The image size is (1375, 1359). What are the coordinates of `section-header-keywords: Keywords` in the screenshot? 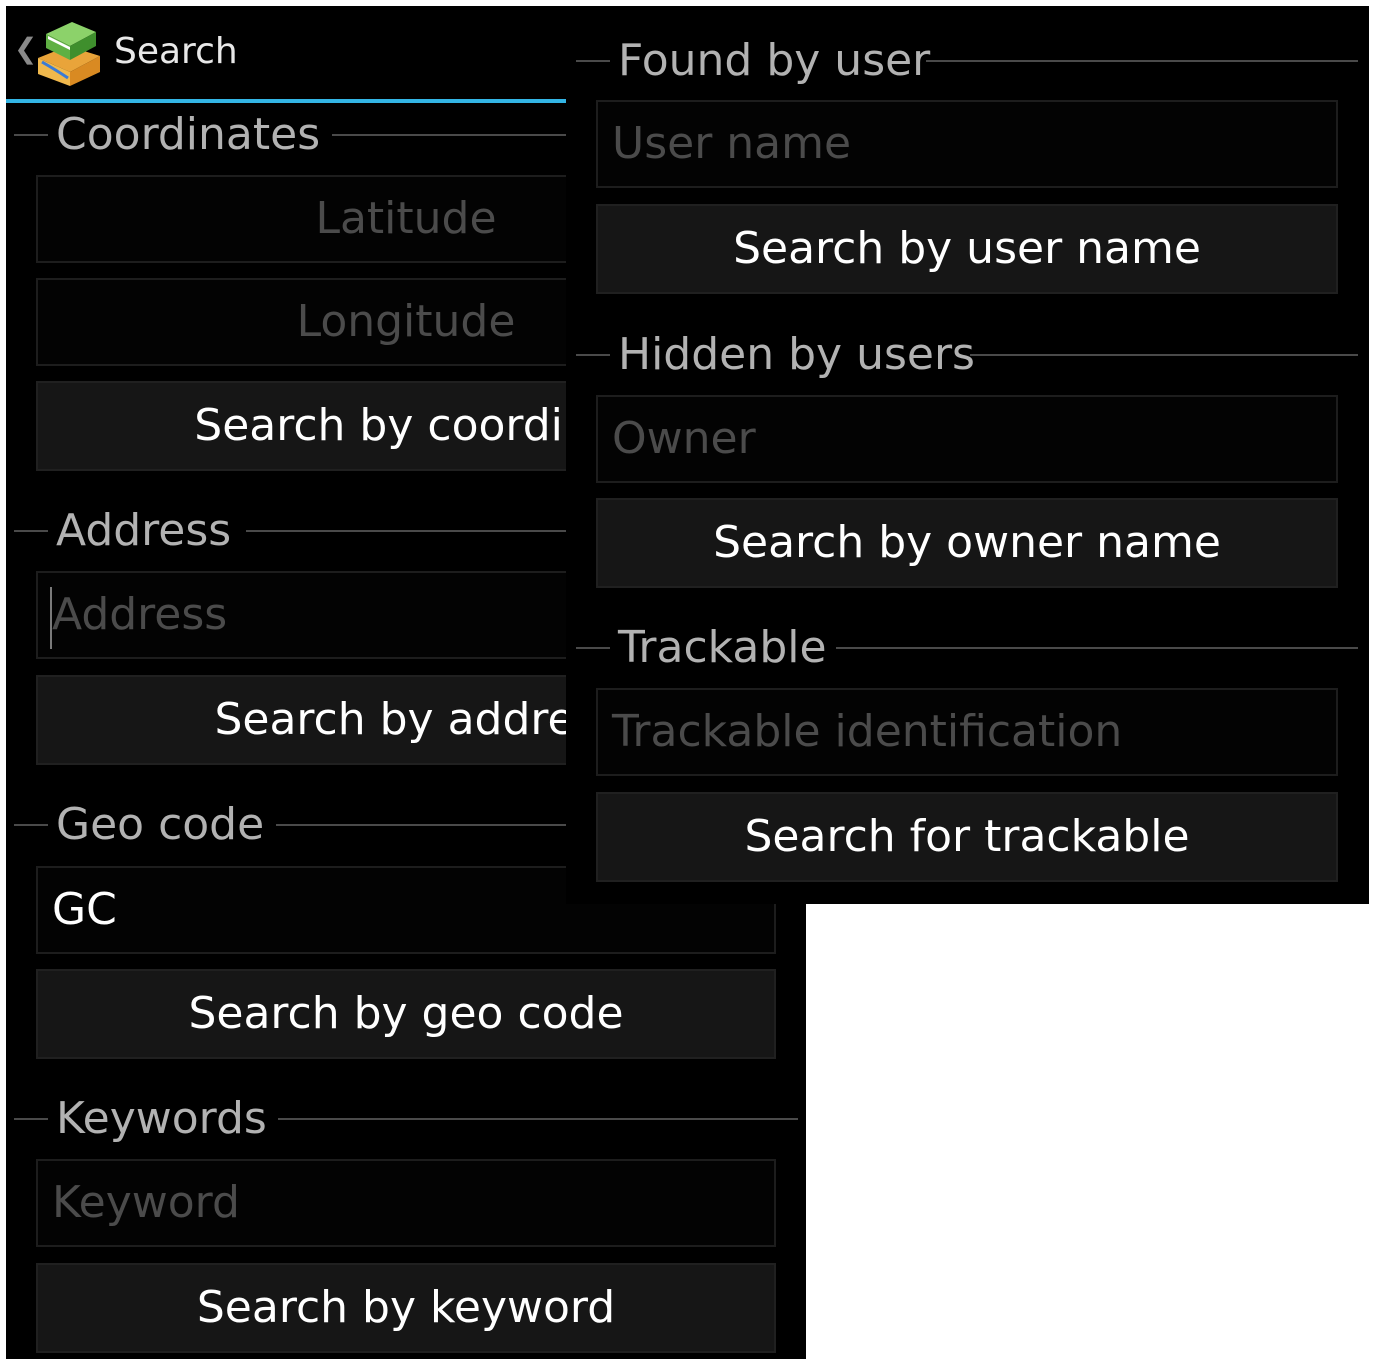 It's located at (406, 1120).